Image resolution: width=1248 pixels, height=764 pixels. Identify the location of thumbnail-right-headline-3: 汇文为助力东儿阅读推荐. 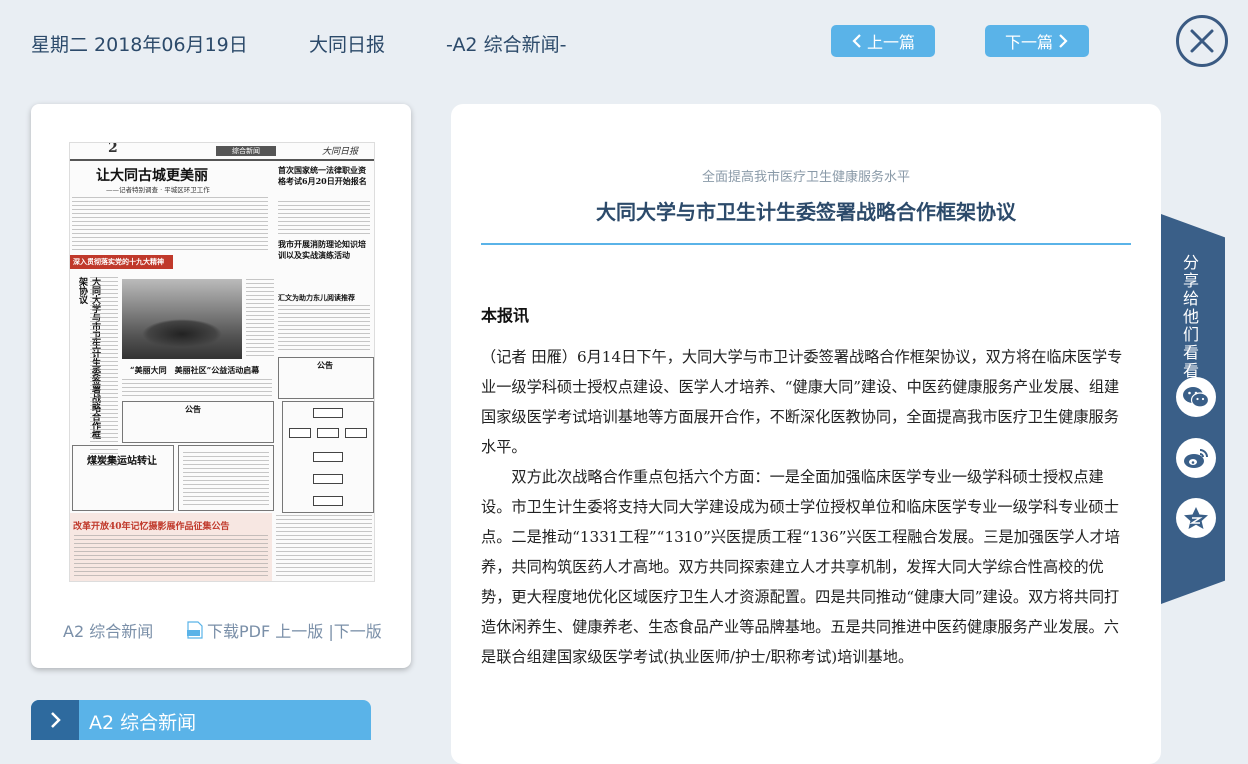
(316, 297).